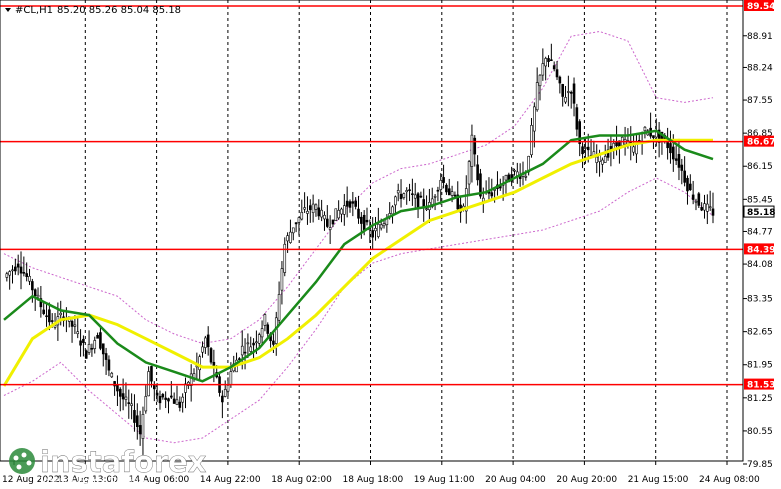  I want to click on level-tag-label: 89.54, so click(761, 7).